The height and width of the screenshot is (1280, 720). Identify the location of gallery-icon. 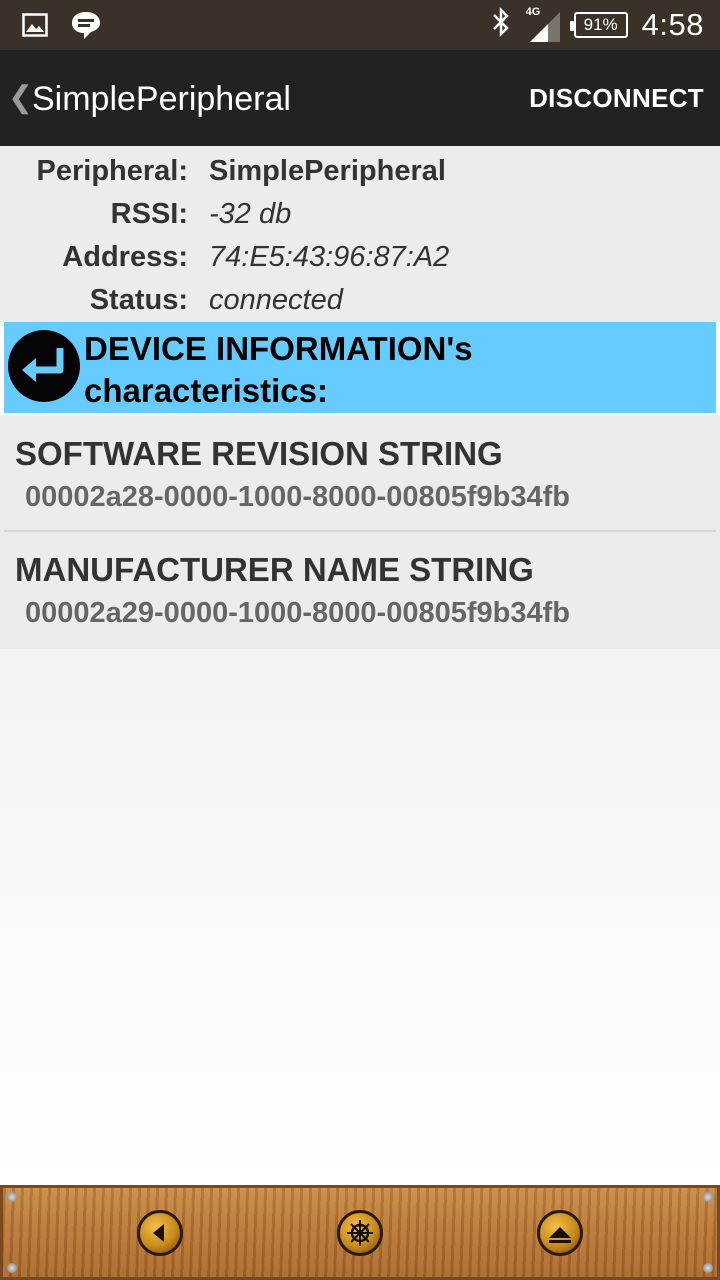
(35, 27).